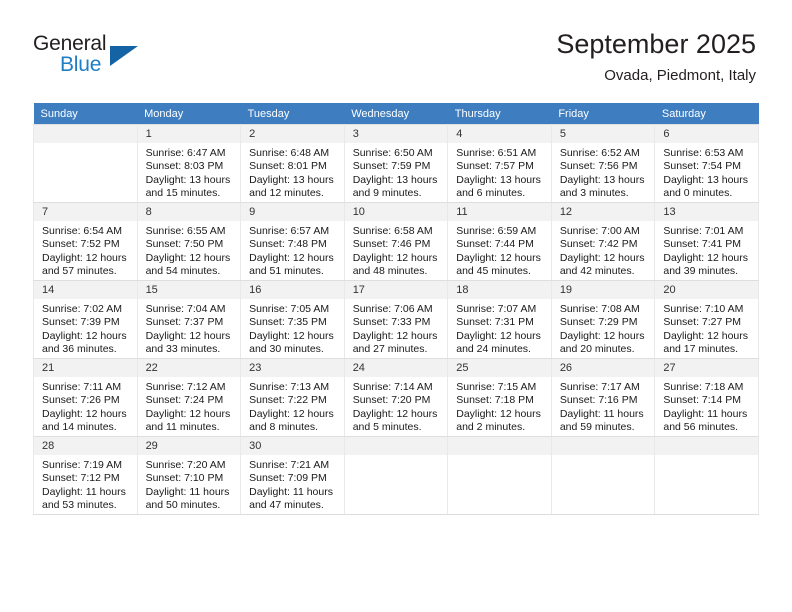 The image size is (792, 612). Describe the element at coordinates (499, 114) in the screenshot. I see `weekday-header-thursday: Thursday` at that location.